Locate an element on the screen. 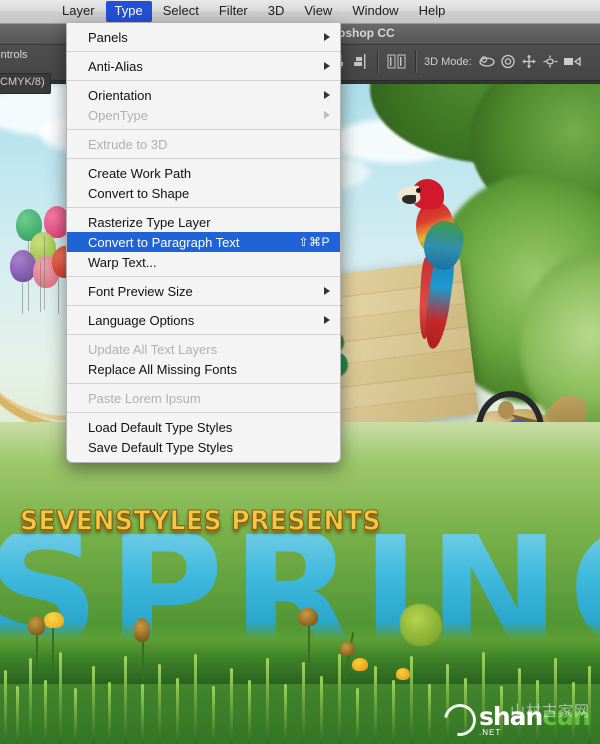  menubar-item-filter: Filter is located at coordinates (233, 11).